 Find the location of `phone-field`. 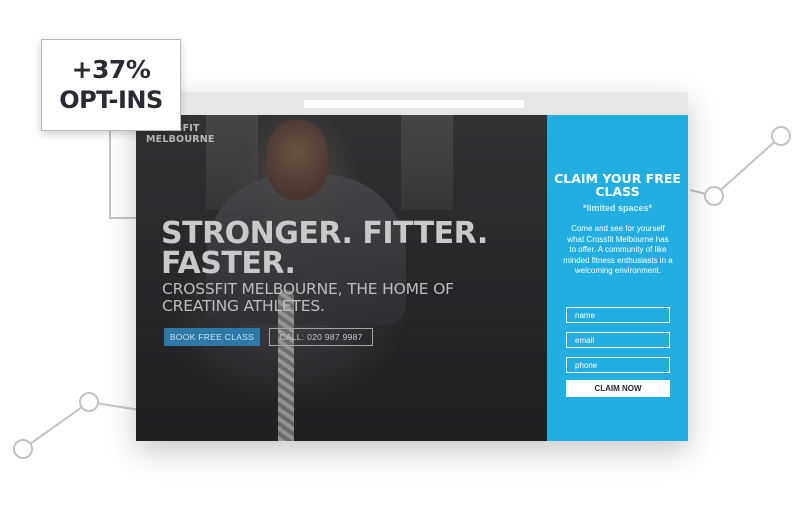

phone-field is located at coordinates (618, 365).